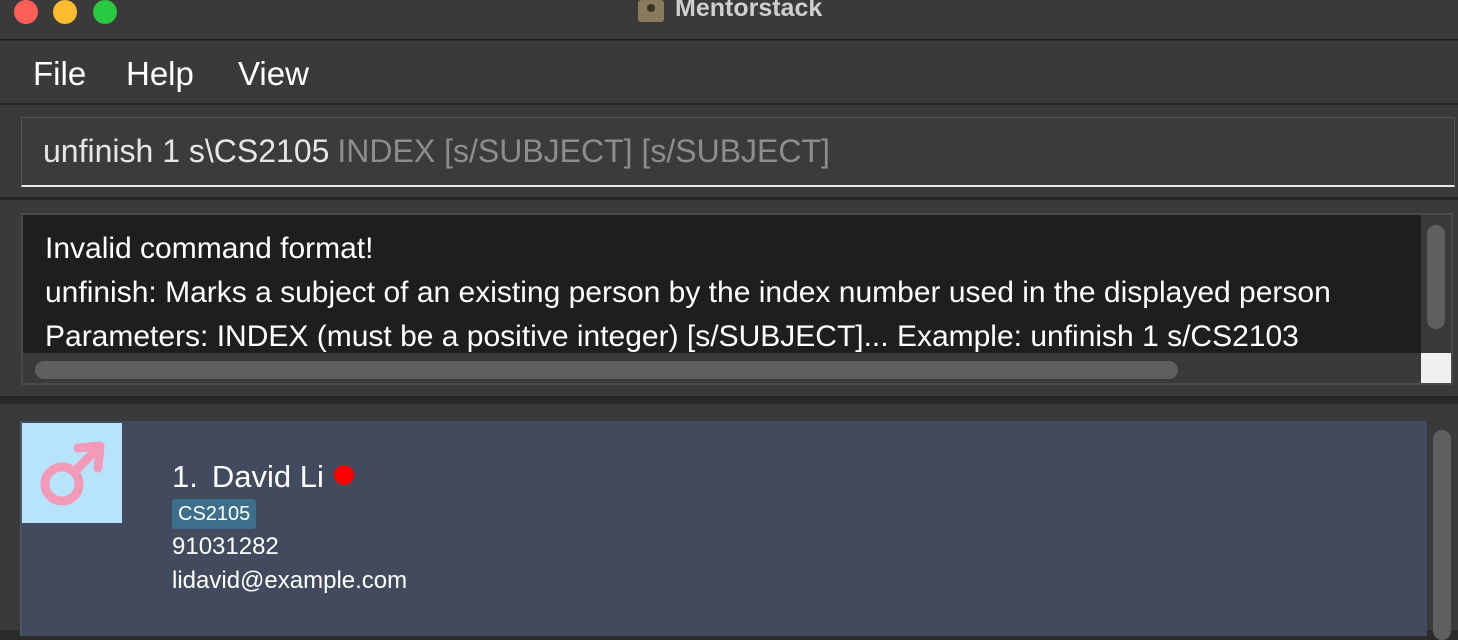 The image size is (1458, 640). I want to click on menu-view: View, so click(273, 74).